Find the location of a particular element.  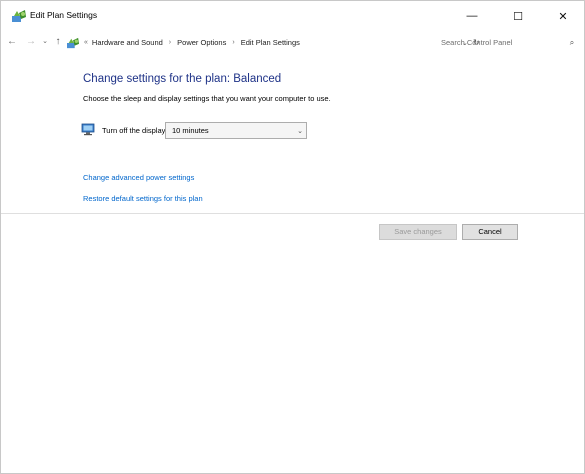

turn-off-display-select: 10 minutes ⌄ is located at coordinates (236, 130).